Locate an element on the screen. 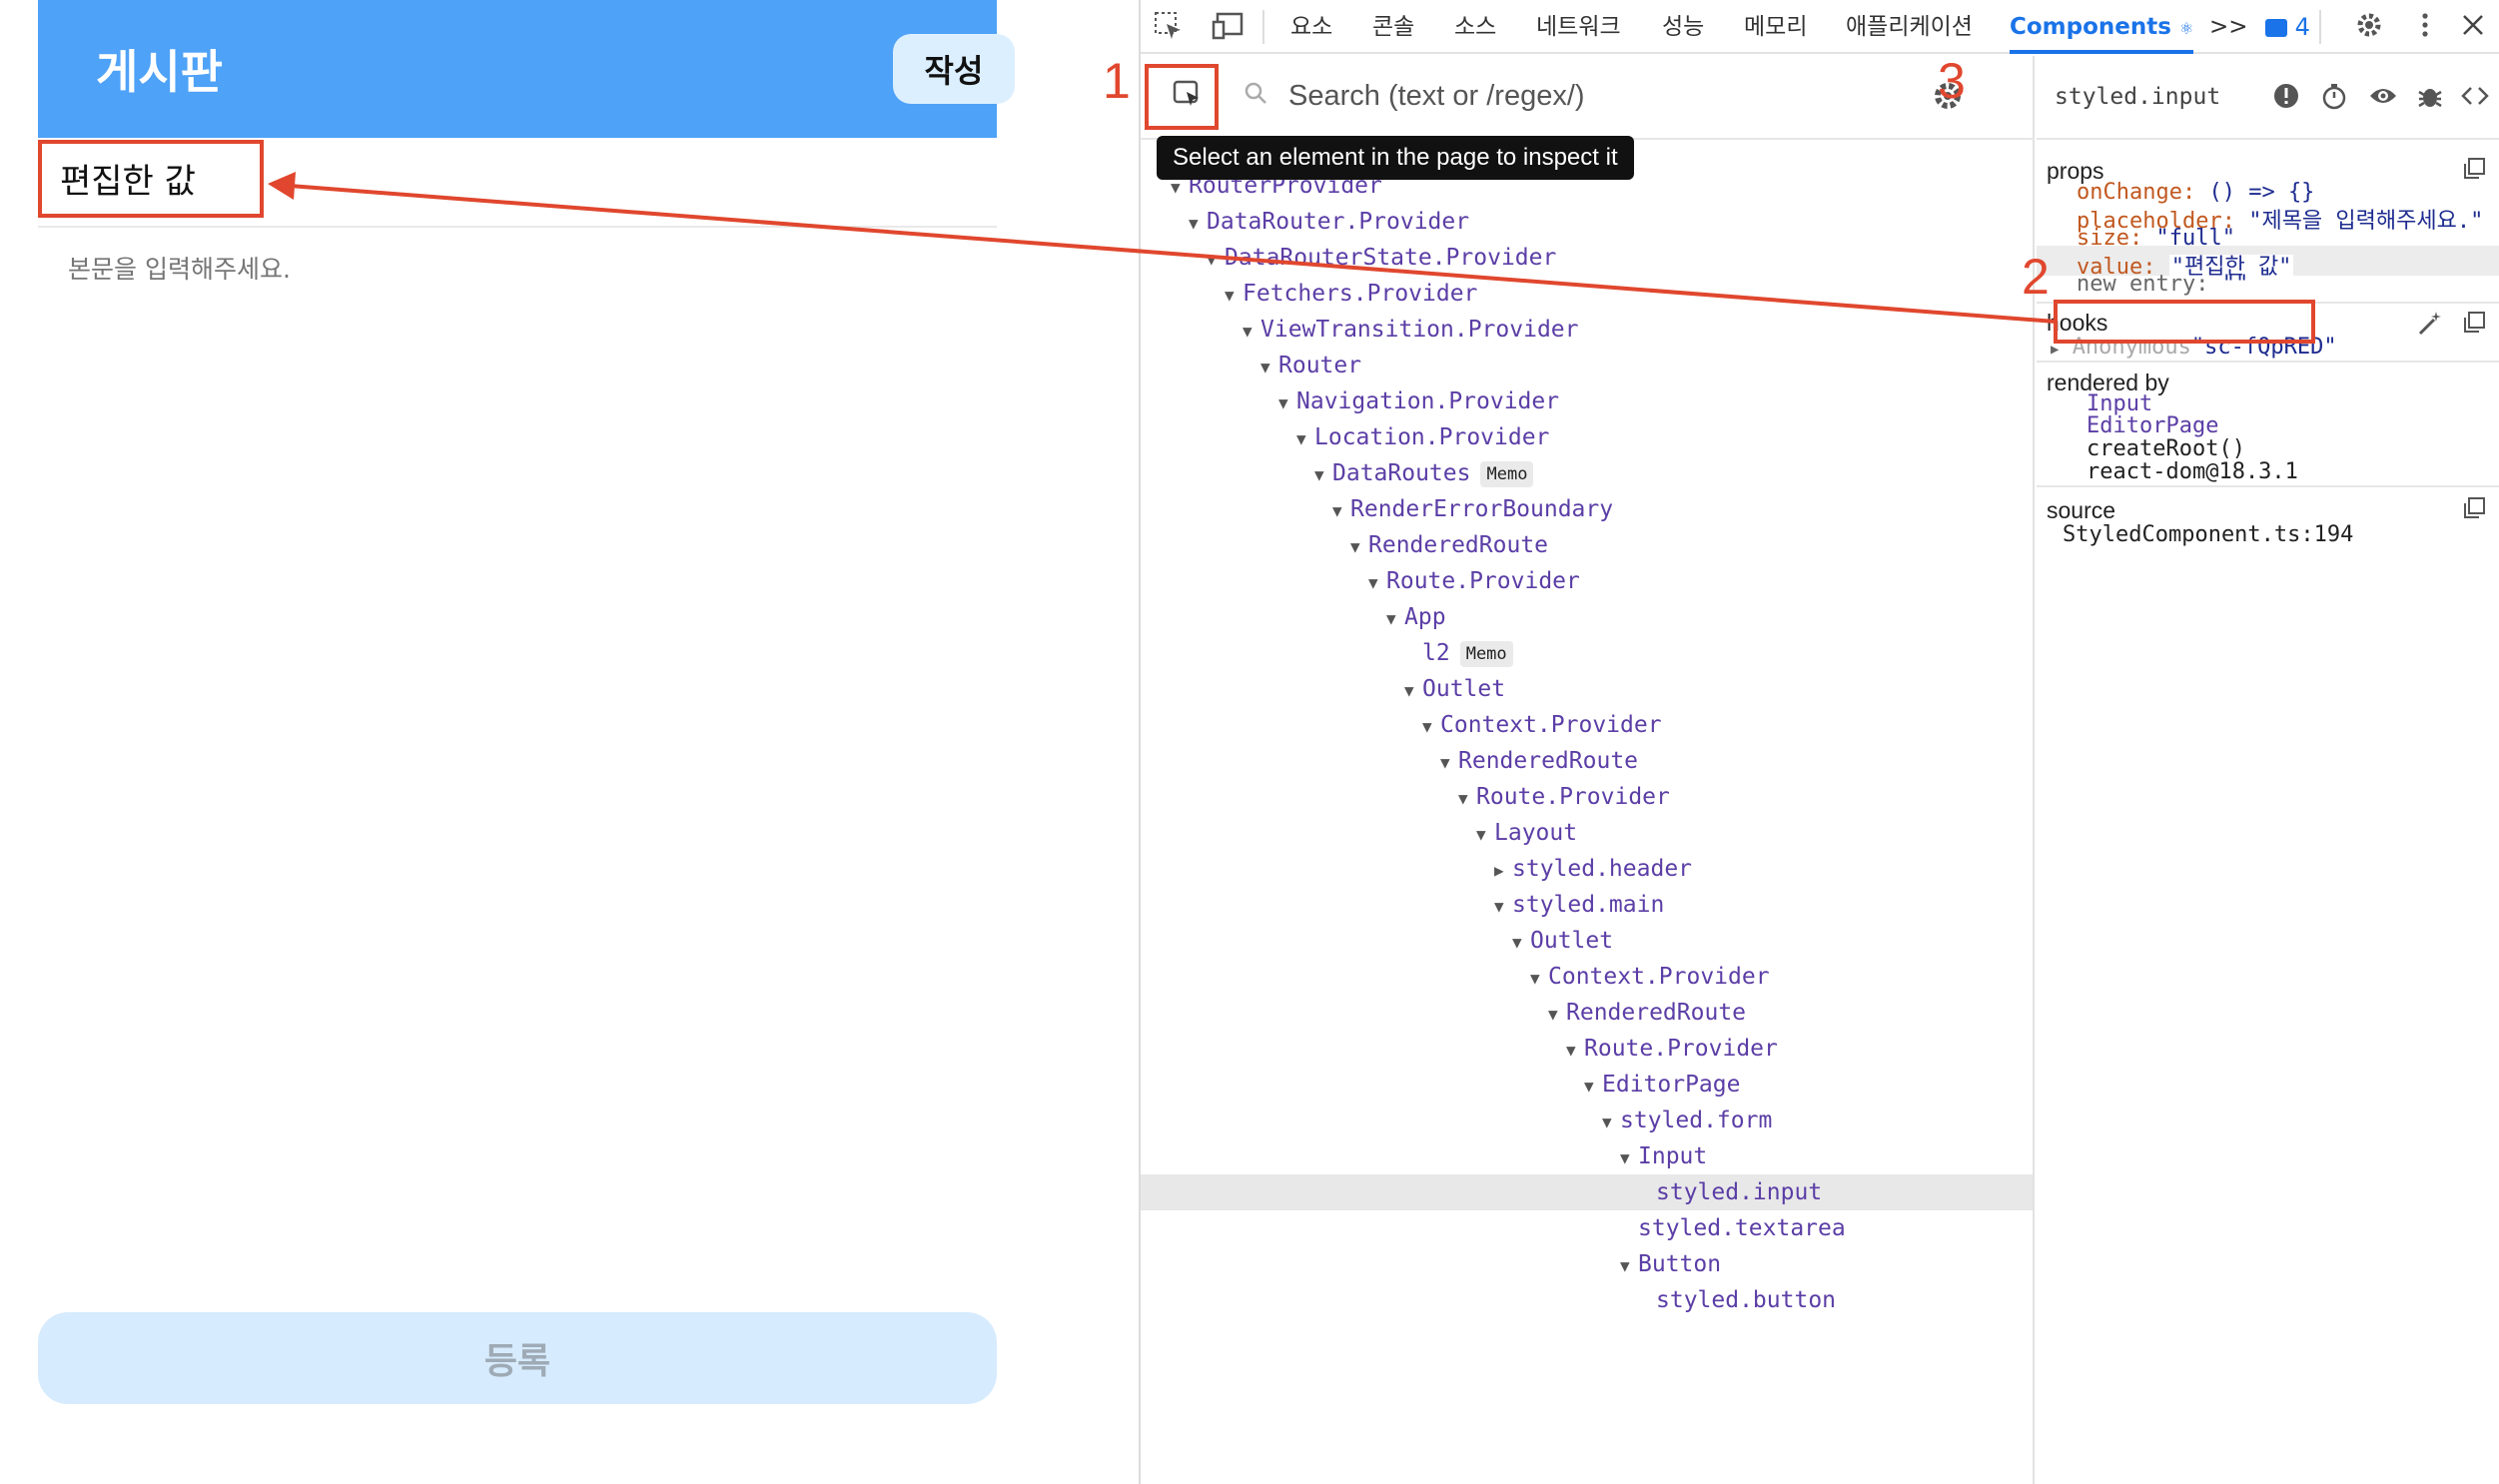  tree-row: styled.button is located at coordinates (1587, 1300).